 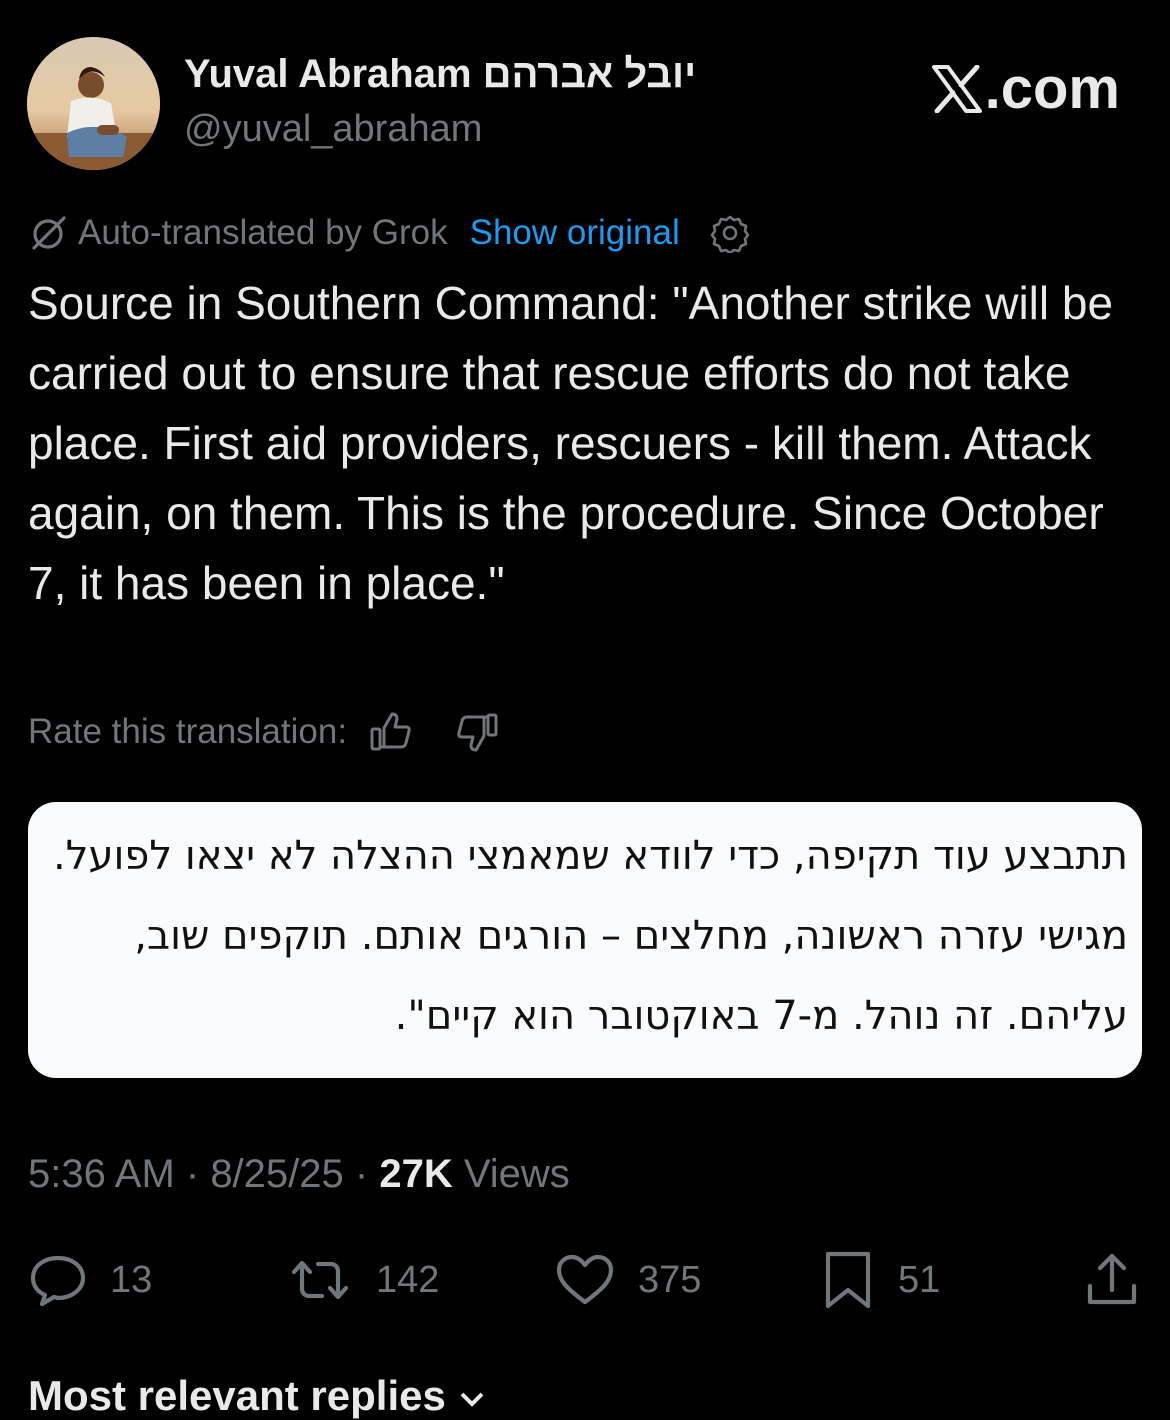 What do you see at coordinates (440, 74) in the screenshot?
I see `author-name: Yuval Abraham יובל אברהם` at bounding box center [440, 74].